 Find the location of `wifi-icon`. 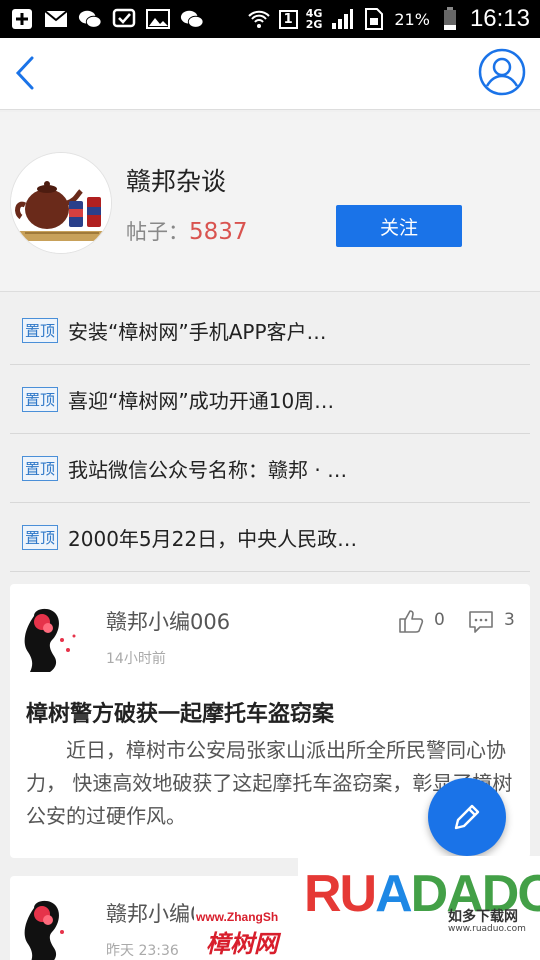

wifi-icon is located at coordinates (259, 19).